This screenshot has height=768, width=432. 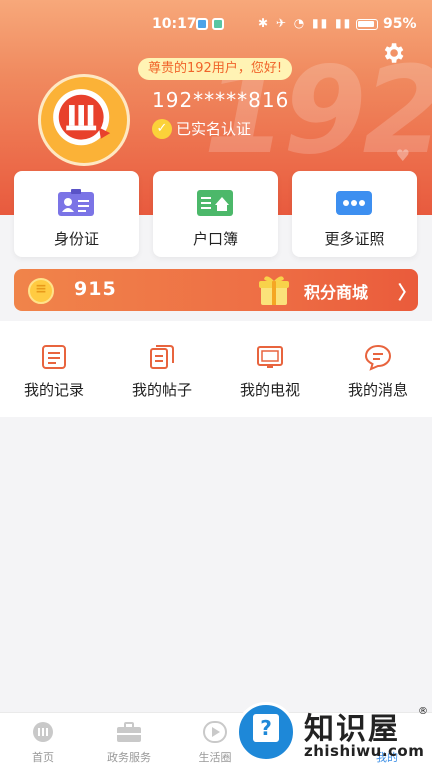 I want to click on coin-icon, so click(x=41, y=291).